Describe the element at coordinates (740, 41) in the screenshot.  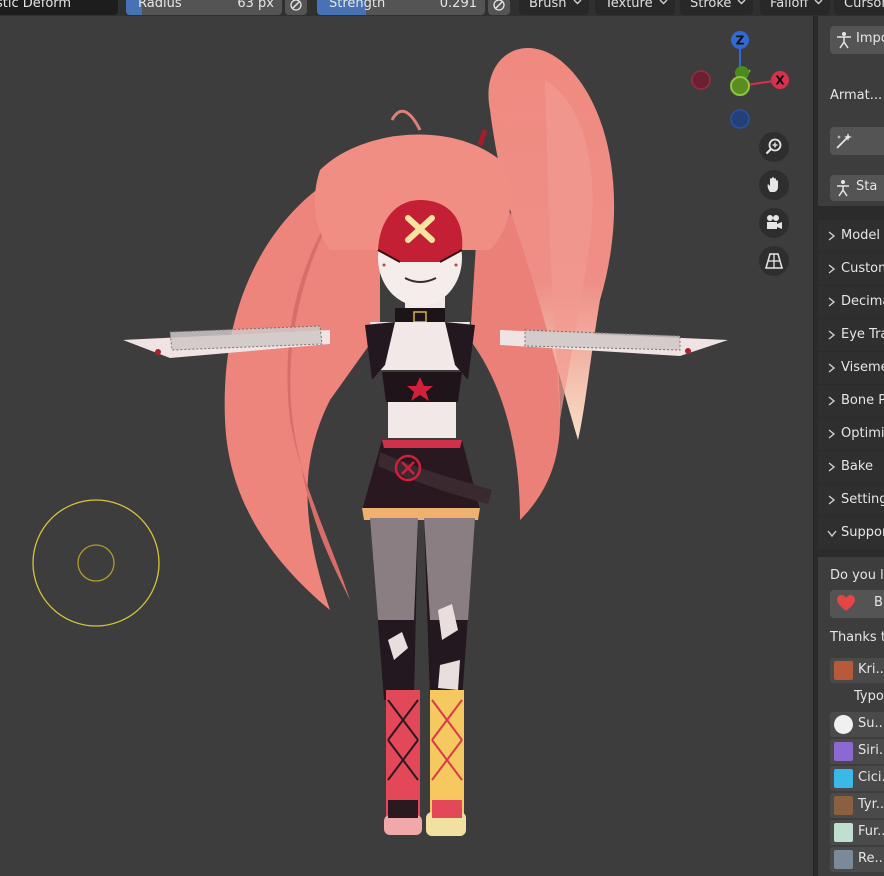
I see `gizmo-z-label: Z` at that location.